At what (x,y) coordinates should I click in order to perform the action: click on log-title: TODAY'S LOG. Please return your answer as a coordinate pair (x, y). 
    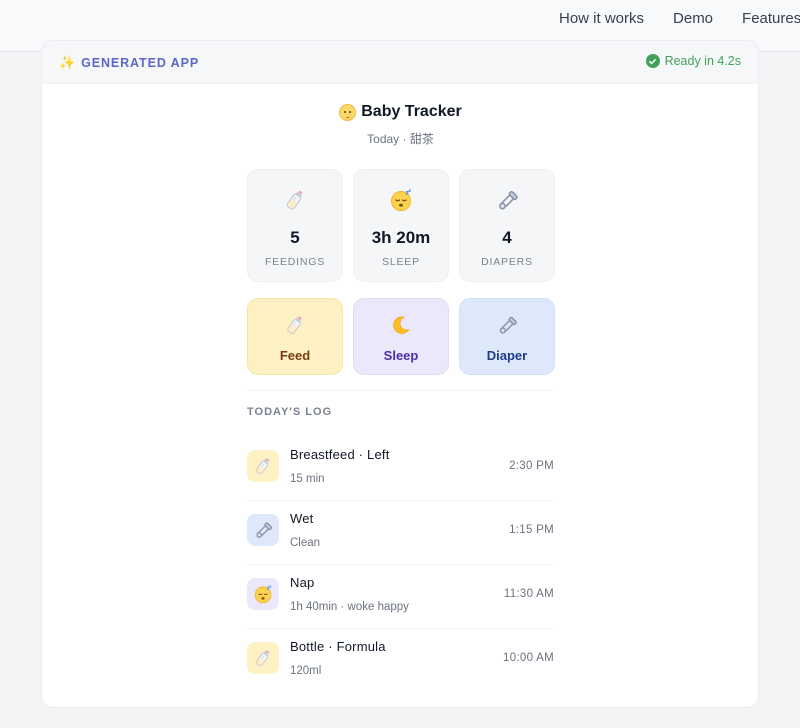
    Looking at the image, I should click on (290, 412).